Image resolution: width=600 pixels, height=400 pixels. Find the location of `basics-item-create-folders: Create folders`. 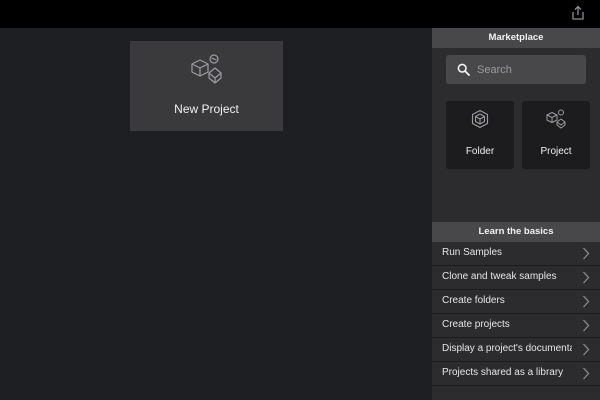

basics-item-create-folders: Create folders is located at coordinates (516, 302).